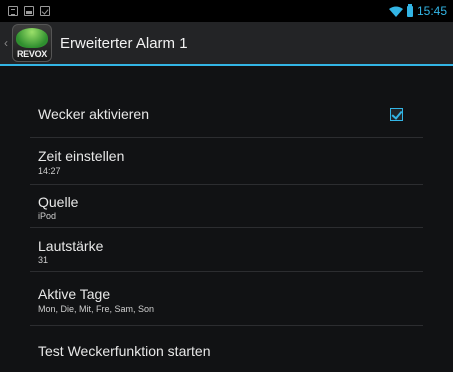  Describe the element at coordinates (226, 115) in the screenshot. I see `setting-enable-alarm: Wecker aktivieren` at that location.